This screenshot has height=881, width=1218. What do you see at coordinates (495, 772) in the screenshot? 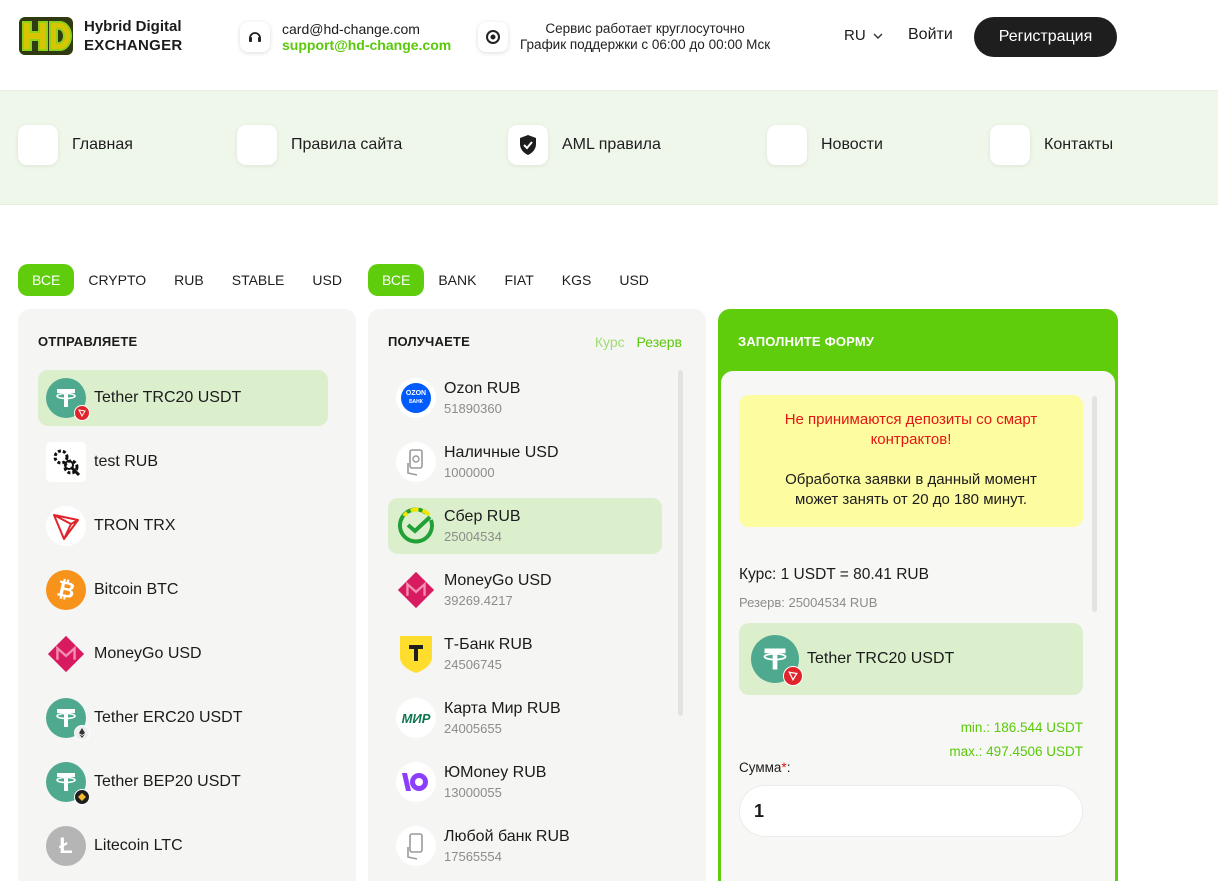
I see `currency-name: ЮMoney RUB` at bounding box center [495, 772].